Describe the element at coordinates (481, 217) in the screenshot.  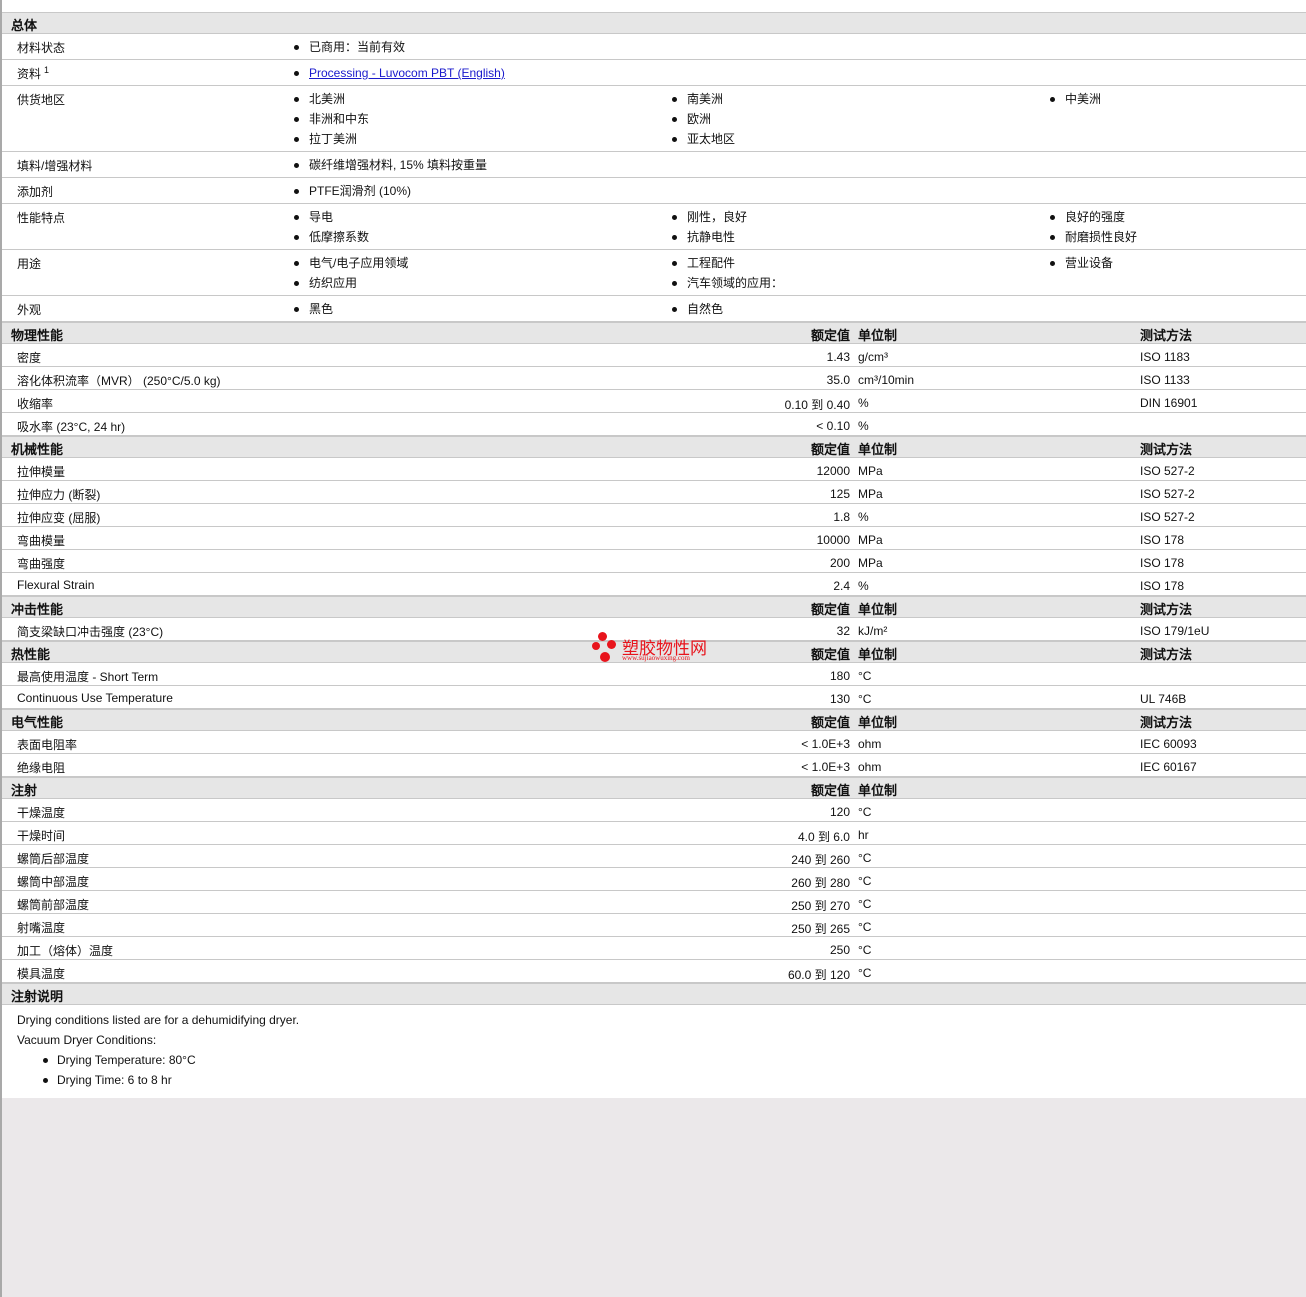
I see `list-item: 导电` at that location.